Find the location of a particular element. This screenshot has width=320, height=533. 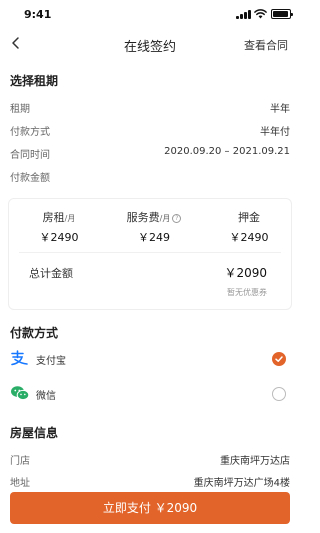

alipay-radio is located at coordinates (279, 359).